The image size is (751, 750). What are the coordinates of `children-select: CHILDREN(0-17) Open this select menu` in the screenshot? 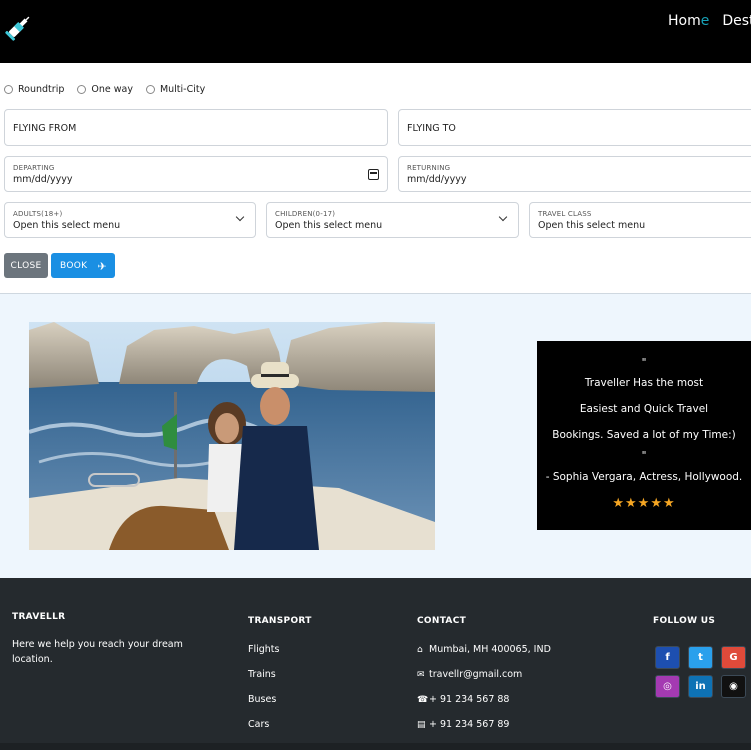 It's located at (392, 220).